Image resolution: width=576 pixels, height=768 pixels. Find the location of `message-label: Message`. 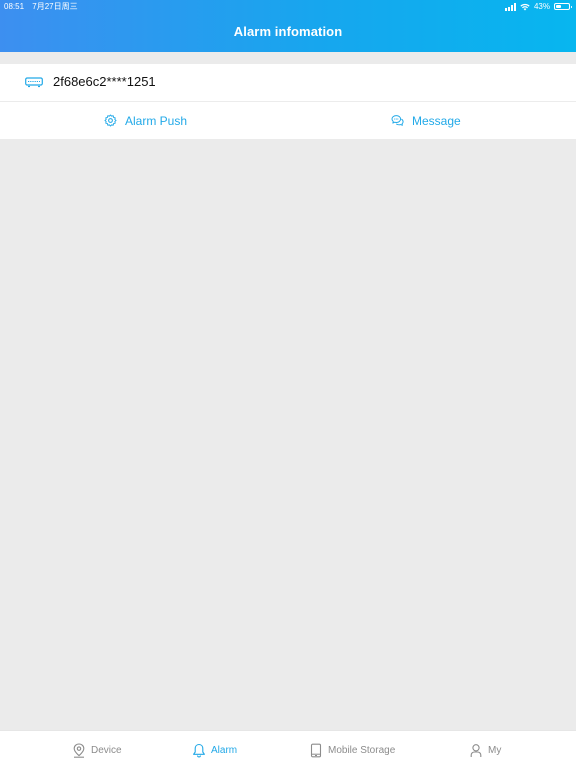

message-label: Message is located at coordinates (436, 120).